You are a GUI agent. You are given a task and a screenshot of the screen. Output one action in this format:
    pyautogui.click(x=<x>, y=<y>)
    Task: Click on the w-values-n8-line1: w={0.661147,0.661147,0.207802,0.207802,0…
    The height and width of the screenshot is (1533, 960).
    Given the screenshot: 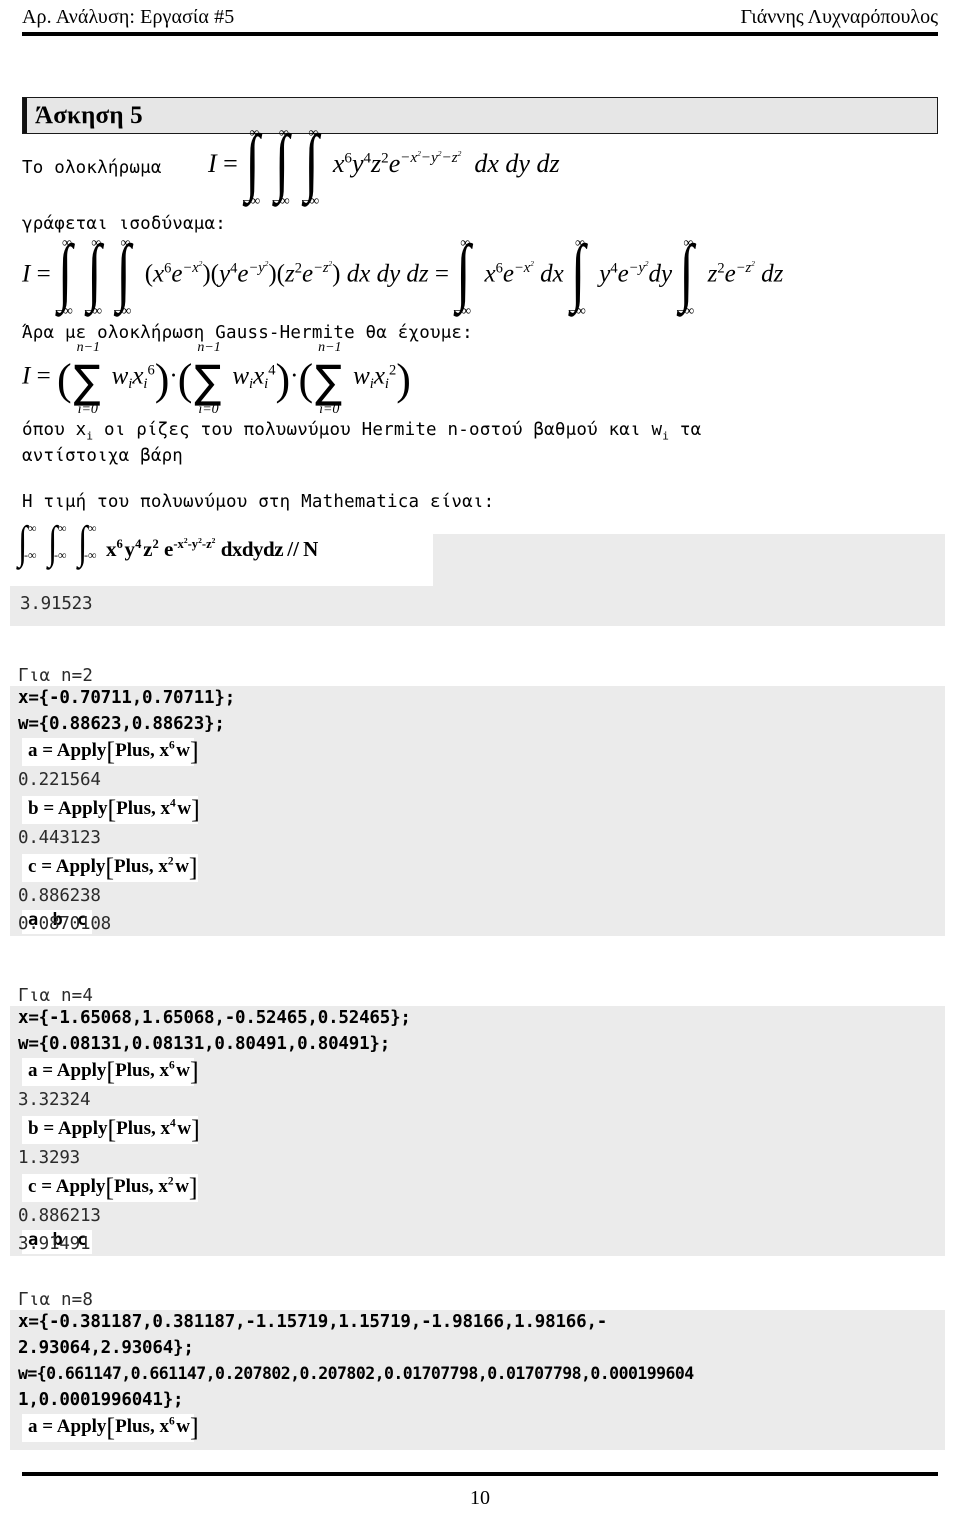 What is the action you would take?
    pyautogui.click(x=356, y=1373)
    